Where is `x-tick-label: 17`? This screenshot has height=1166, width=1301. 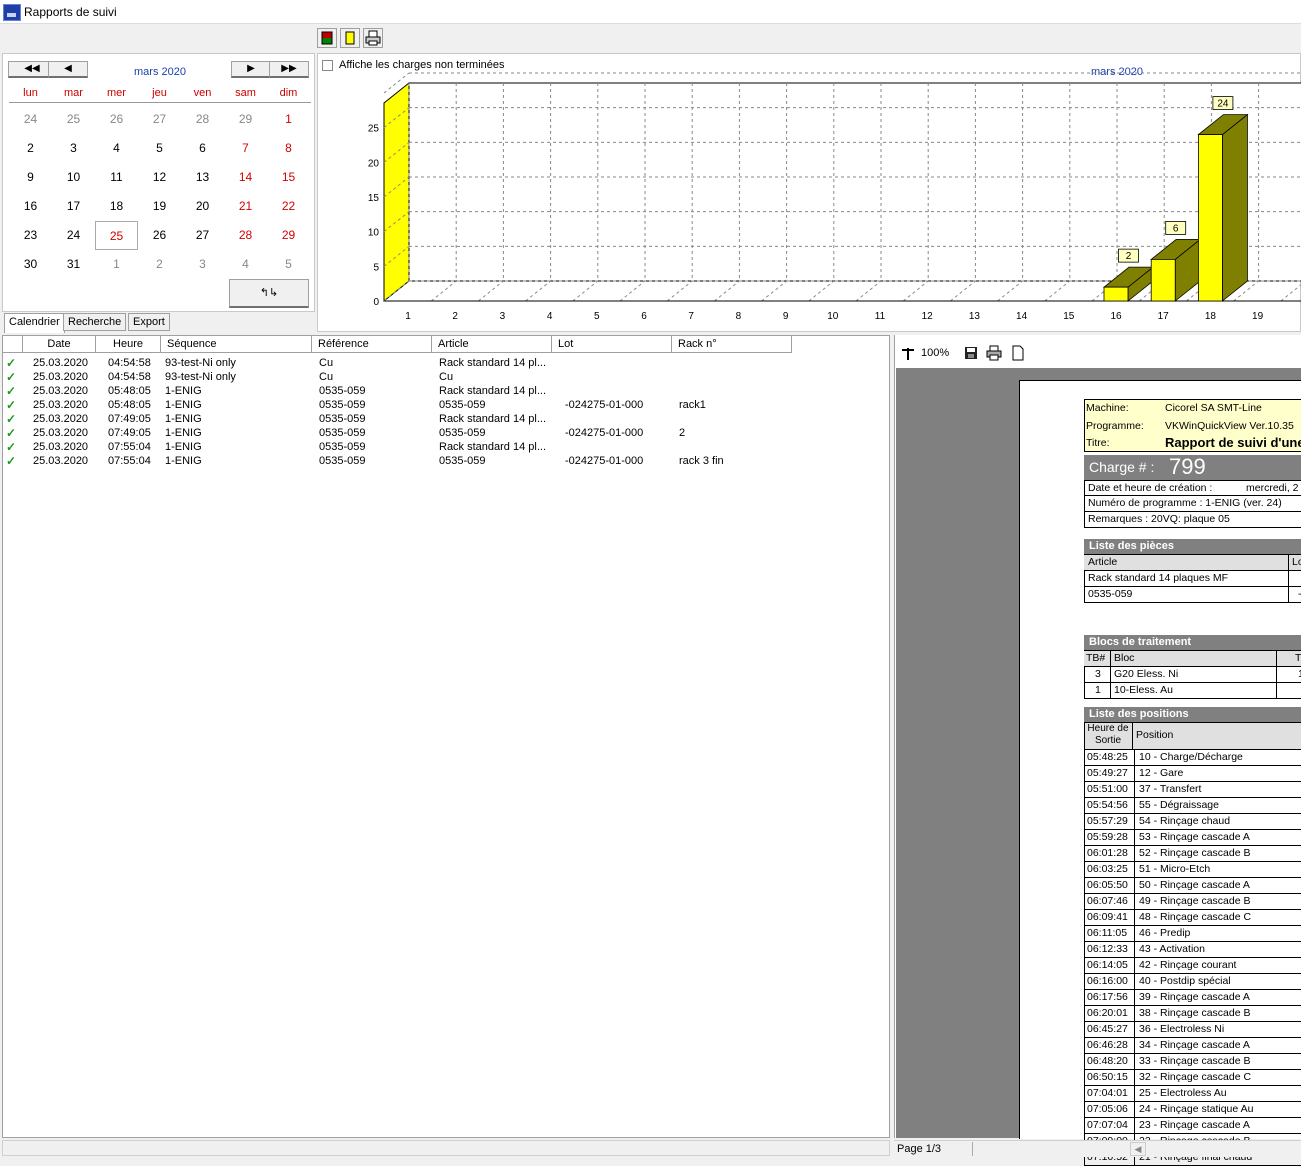
x-tick-label: 17 is located at coordinates (1164, 316).